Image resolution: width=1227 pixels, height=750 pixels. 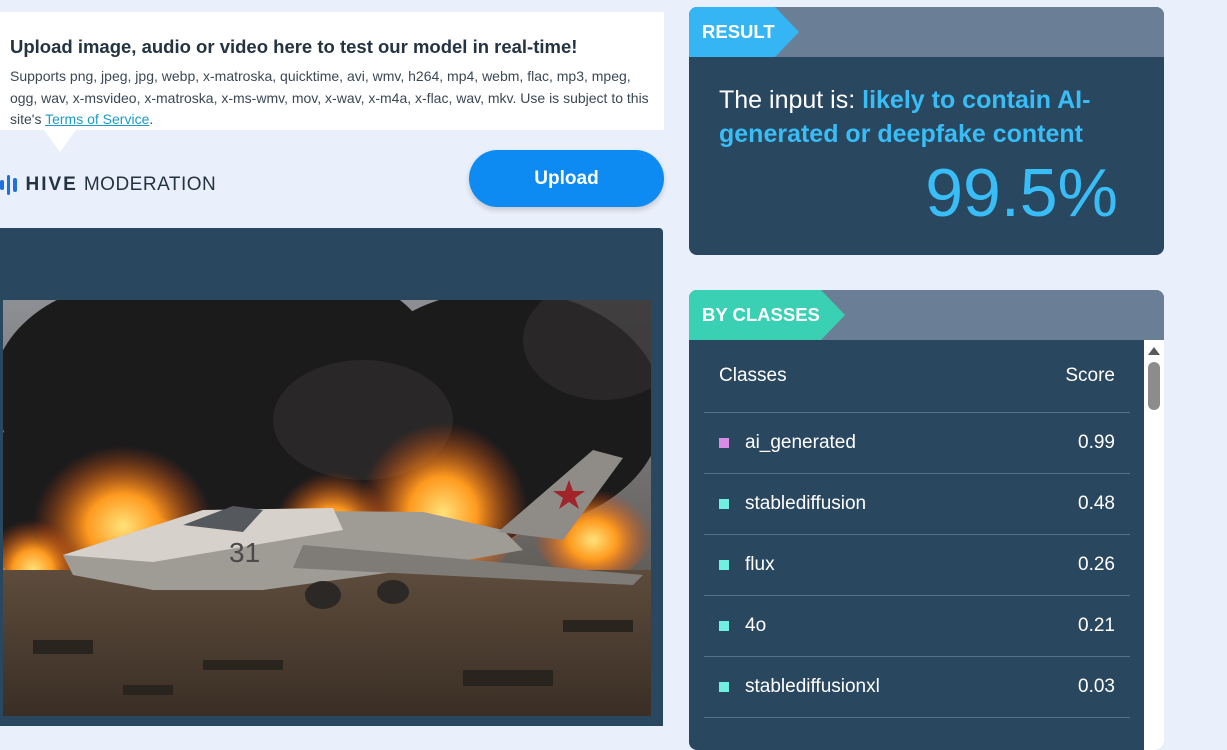 I want to click on upload-button: Upload, so click(x=566, y=178).